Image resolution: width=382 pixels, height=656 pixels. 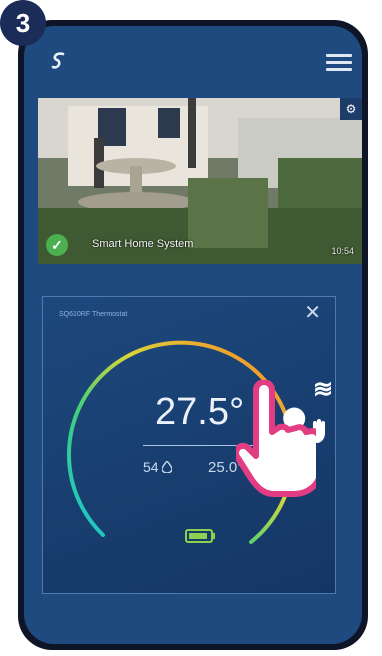 I want to click on check-icon: ✓, so click(x=57, y=245).